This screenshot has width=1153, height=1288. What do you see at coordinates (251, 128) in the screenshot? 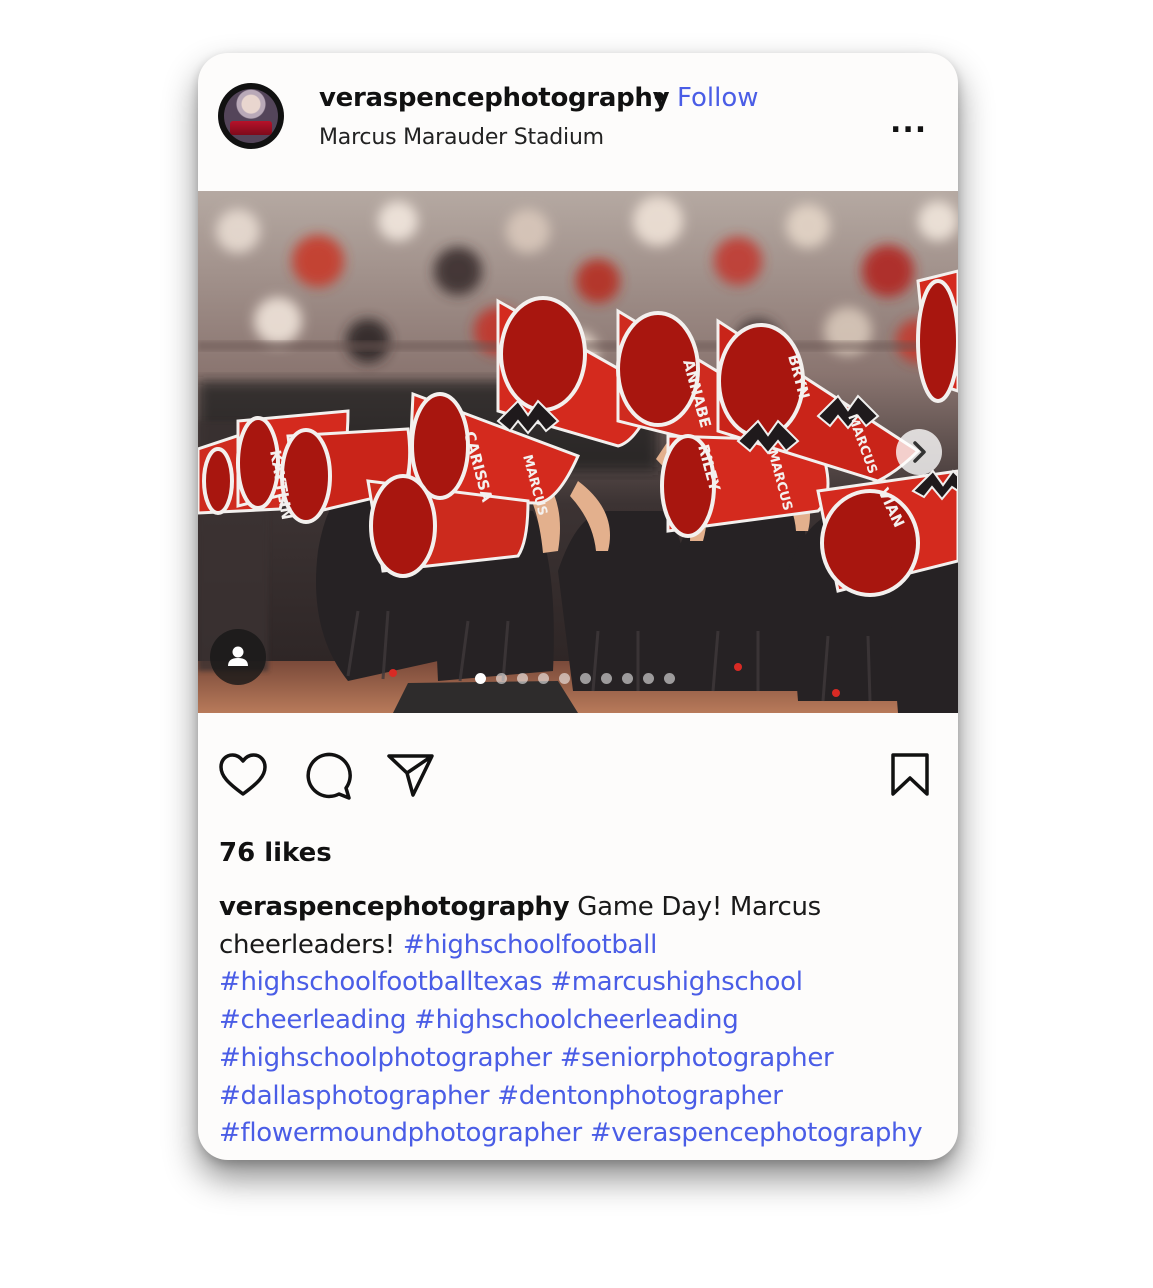
I see `avatar-badge` at bounding box center [251, 128].